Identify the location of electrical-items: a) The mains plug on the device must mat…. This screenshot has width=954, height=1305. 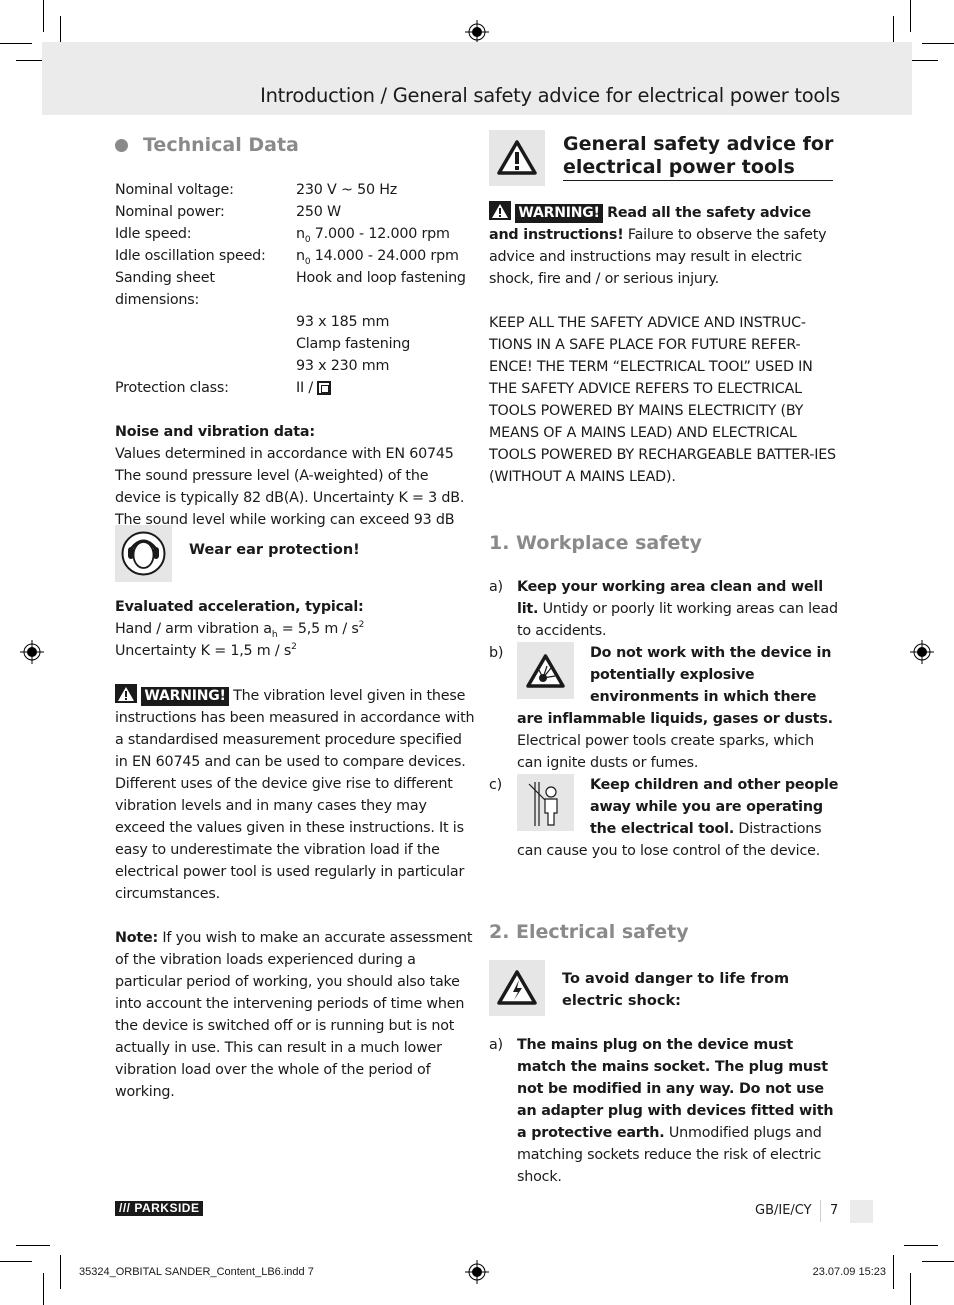
(664, 1111).